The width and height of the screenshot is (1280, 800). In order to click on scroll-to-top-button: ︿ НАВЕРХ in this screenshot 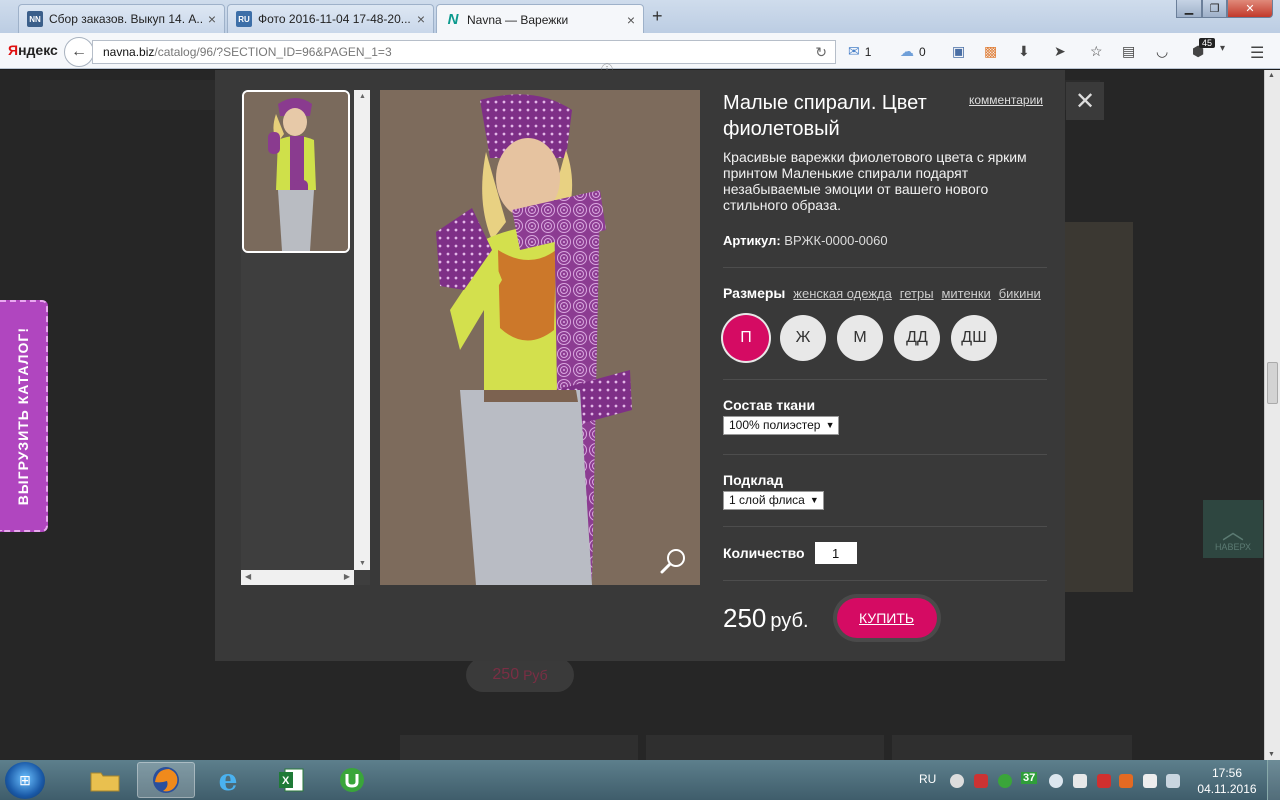, I will do `click(1233, 529)`.